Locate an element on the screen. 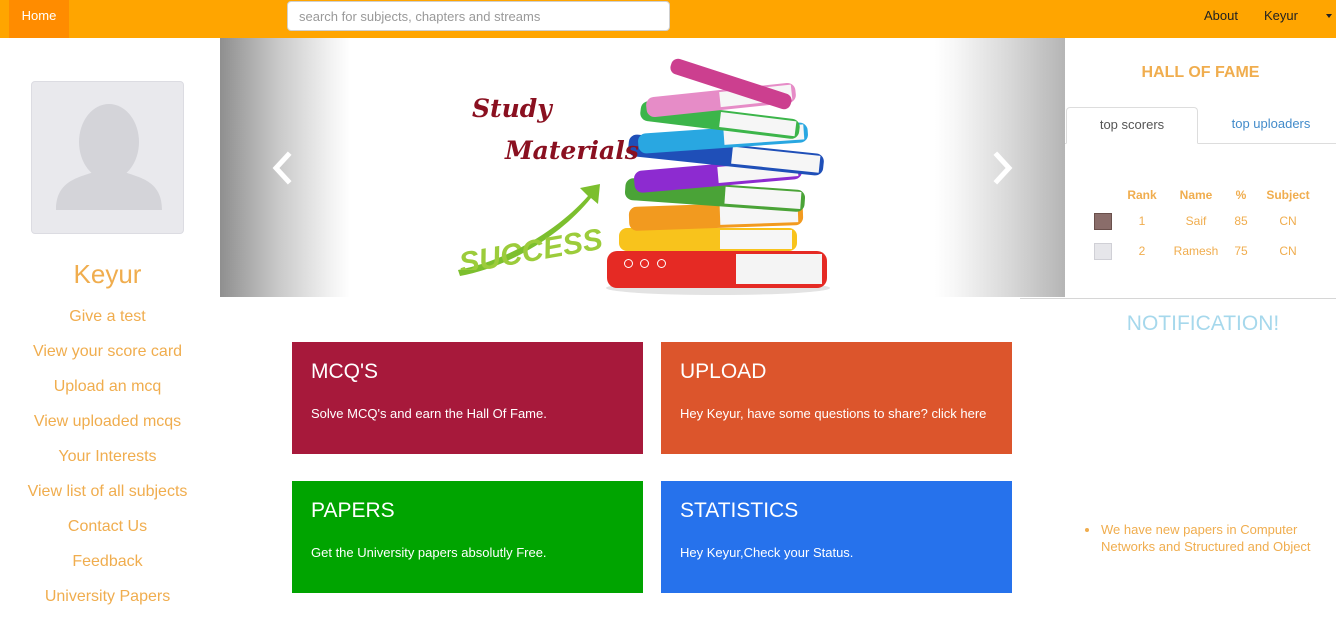 This screenshot has height=637, width=1336. sidebar-link-uploaded-mcqs: View uploaded mcqs is located at coordinates (107, 428).